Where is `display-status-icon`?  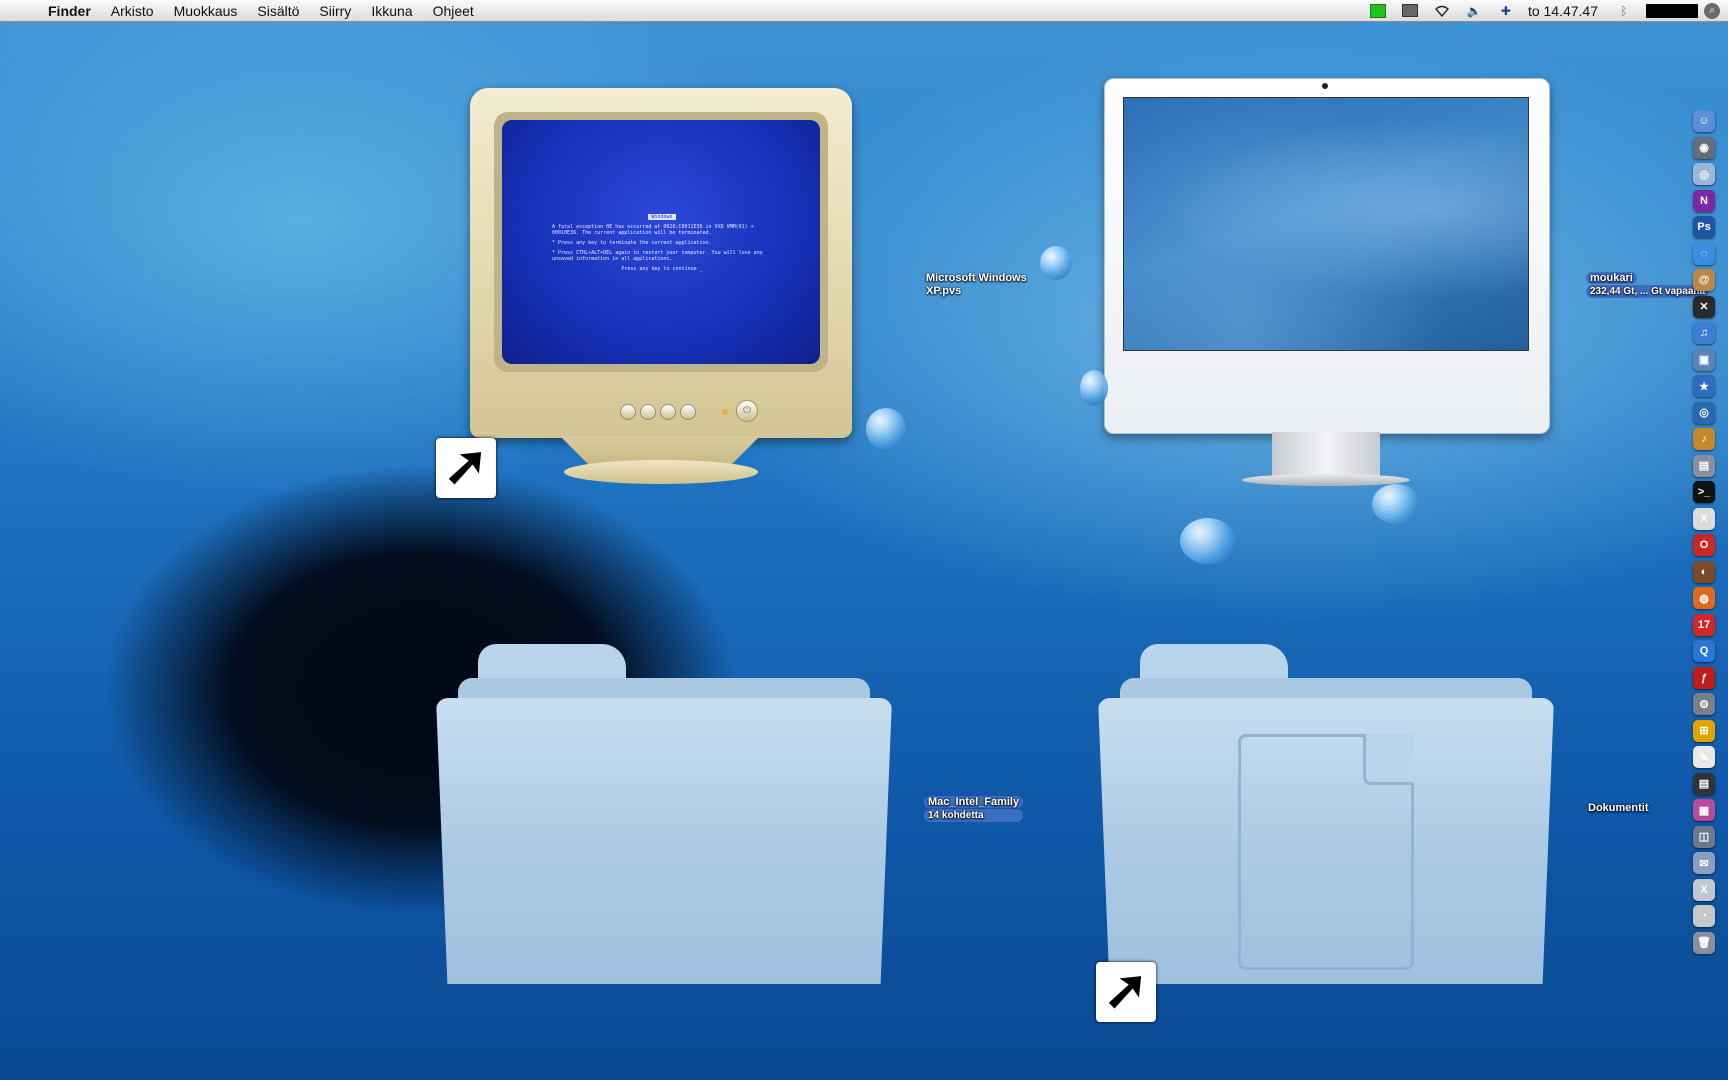 display-status-icon is located at coordinates (1409, 11).